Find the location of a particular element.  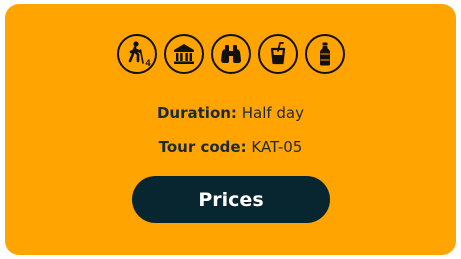

binoculars-icon is located at coordinates (230, 54).